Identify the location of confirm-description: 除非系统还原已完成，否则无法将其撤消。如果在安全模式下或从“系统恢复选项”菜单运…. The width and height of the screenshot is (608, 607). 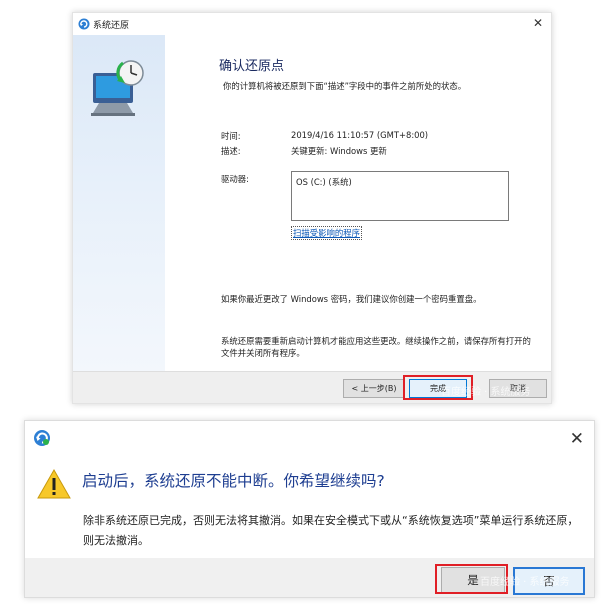
(331, 530).